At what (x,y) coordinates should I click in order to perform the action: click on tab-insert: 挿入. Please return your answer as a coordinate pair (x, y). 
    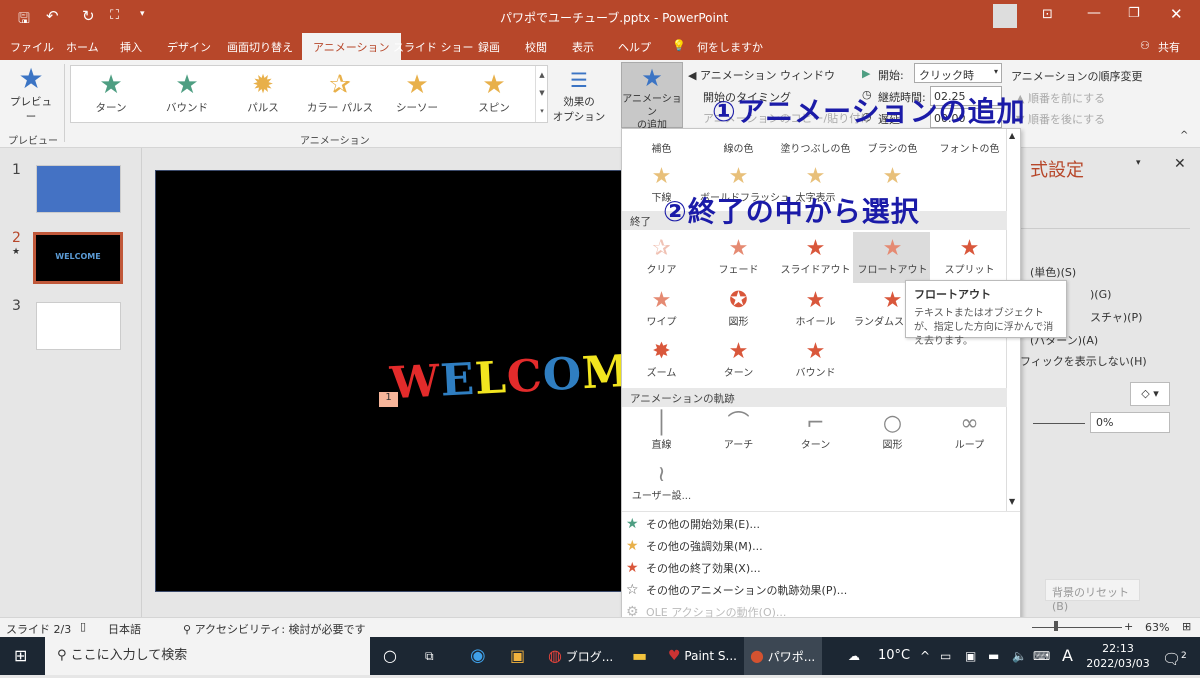
    Looking at the image, I should click on (131, 47).